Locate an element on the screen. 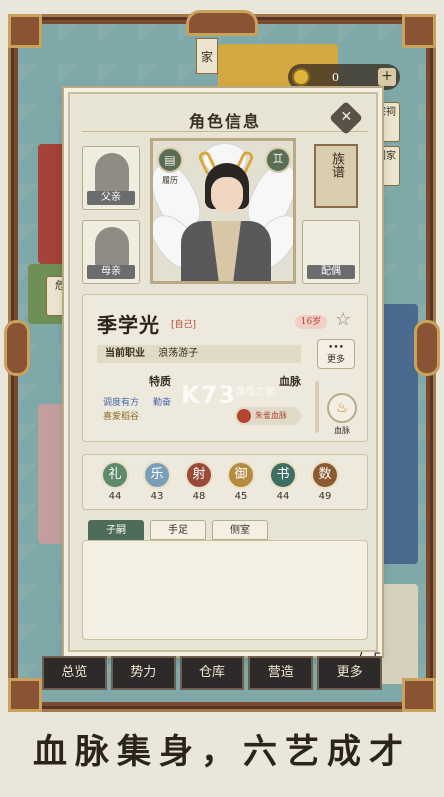 The height and width of the screenshot is (797, 444). art-music: 乐 43 is located at coordinates (157, 481).